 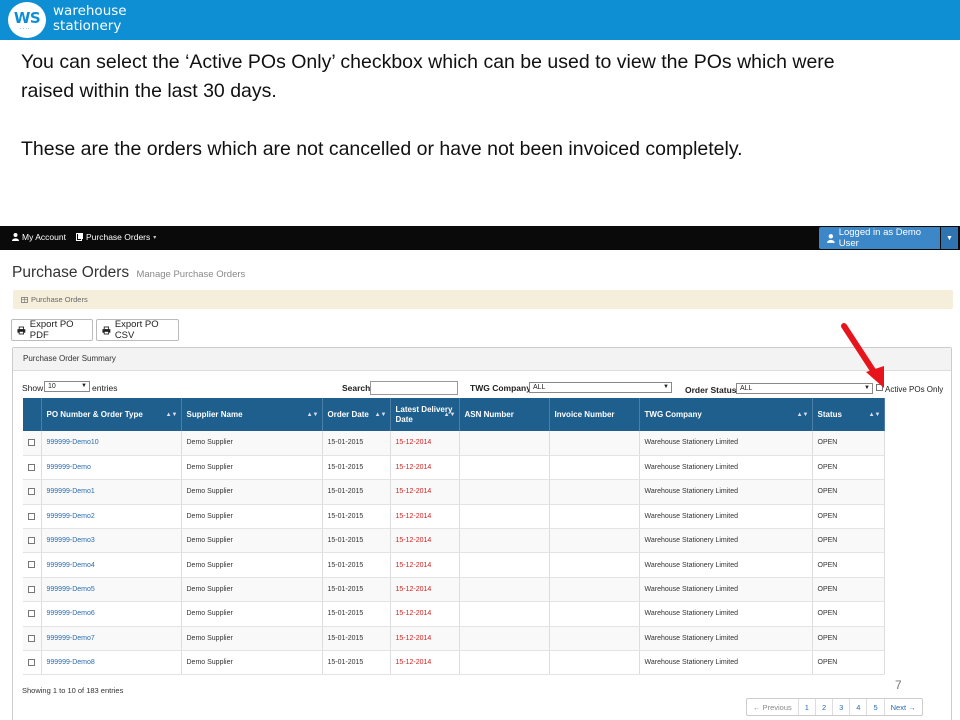 What do you see at coordinates (111, 614) in the screenshot?
I see `po-number-link: 999999-Demo6` at bounding box center [111, 614].